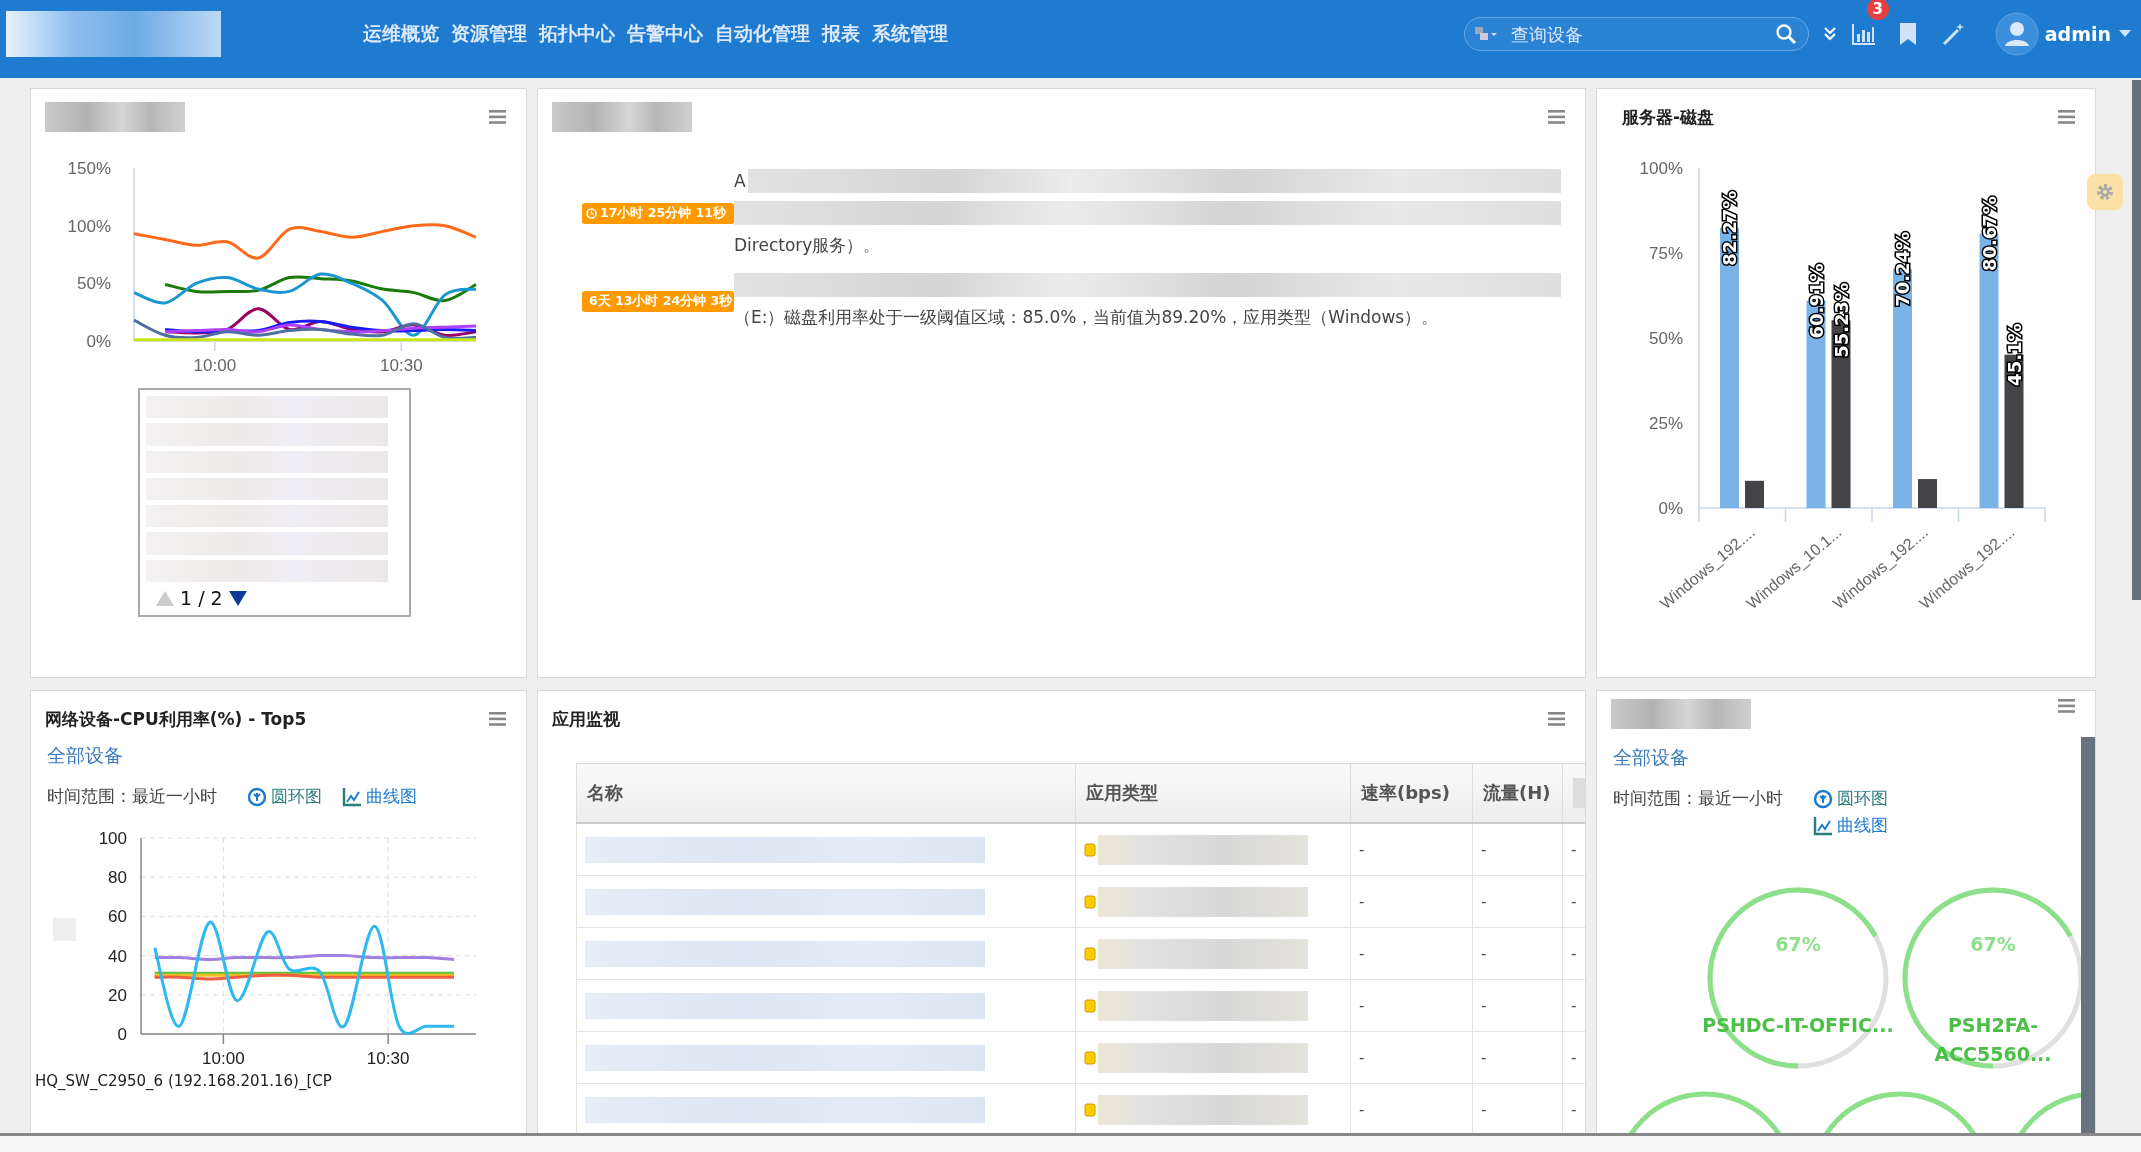 The image size is (2141, 1152). Describe the element at coordinates (910, 34) in the screenshot. I see `nav-item: 系统管理` at that location.